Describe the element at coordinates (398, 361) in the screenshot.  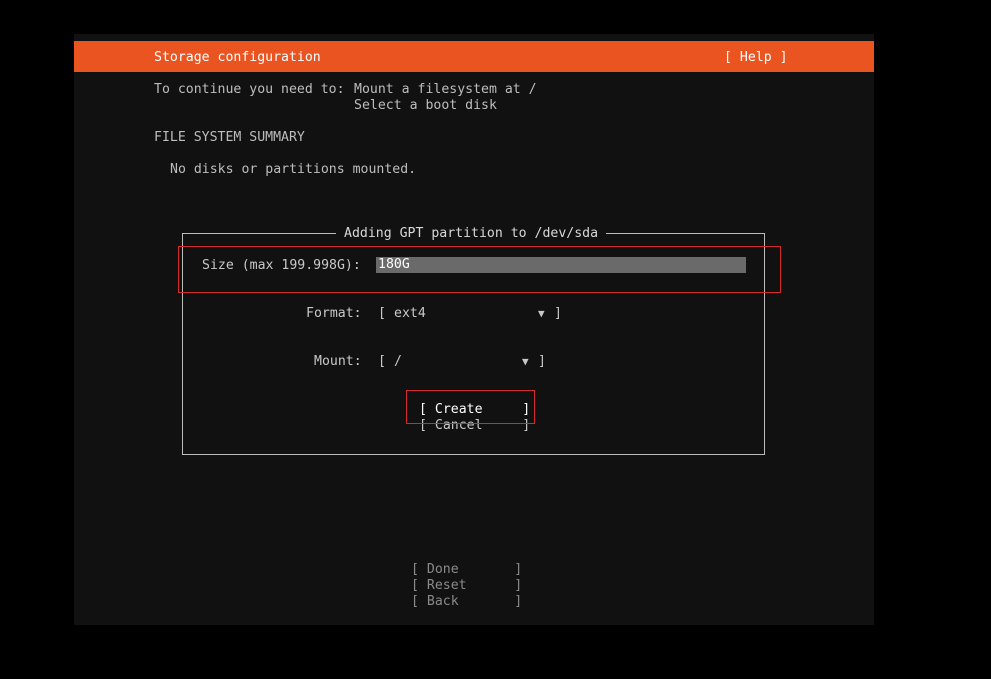
I see `mount-value: /` at that location.